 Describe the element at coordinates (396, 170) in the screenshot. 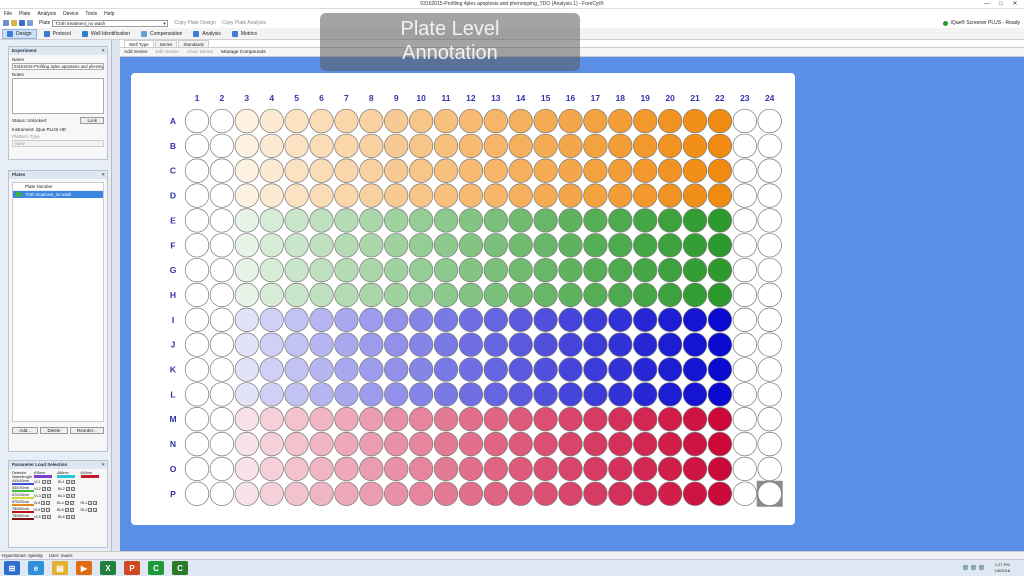

I see `well-C9` at that location.